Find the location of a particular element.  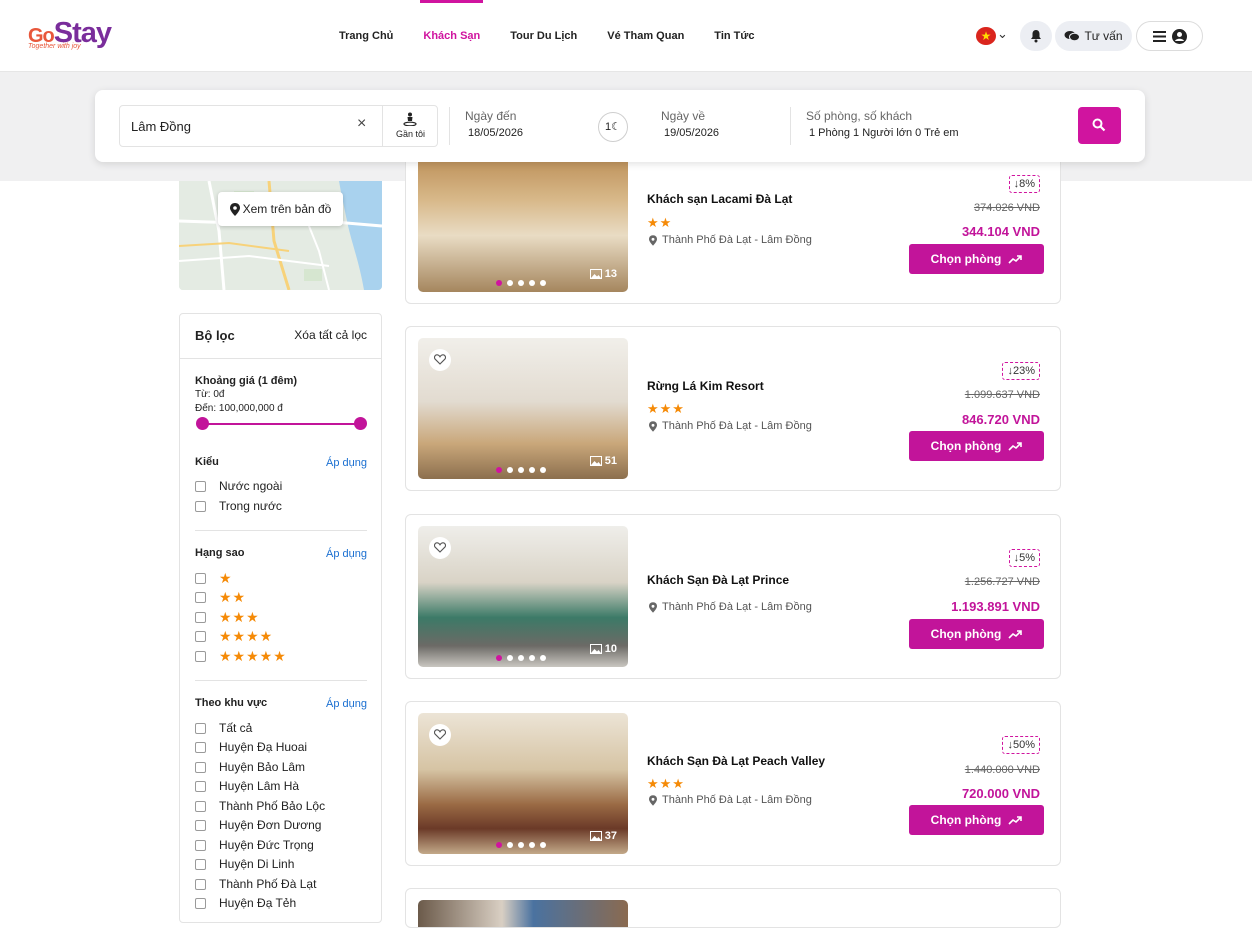

notification-button is located at coordinates (1036, 36).